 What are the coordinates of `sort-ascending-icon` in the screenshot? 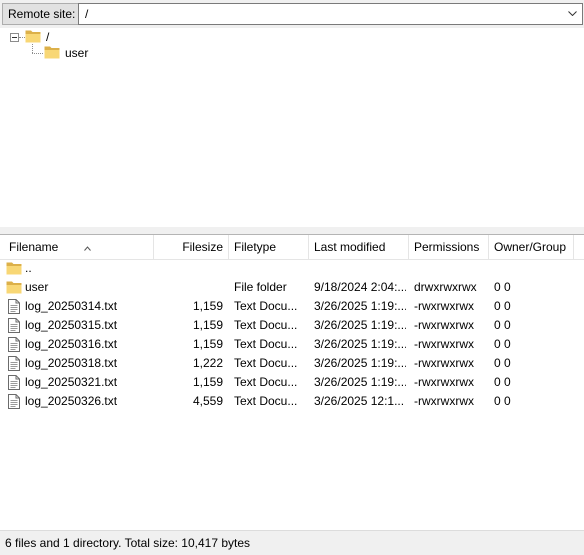 It's located at (87, 247).